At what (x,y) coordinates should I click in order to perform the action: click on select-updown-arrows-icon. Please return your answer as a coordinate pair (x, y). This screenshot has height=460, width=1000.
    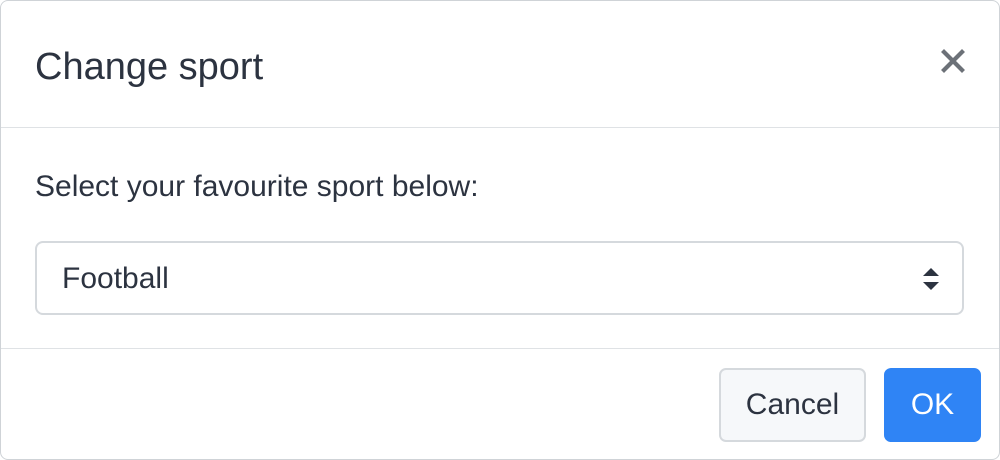
    Looking at the image, I should click on (931, 279).